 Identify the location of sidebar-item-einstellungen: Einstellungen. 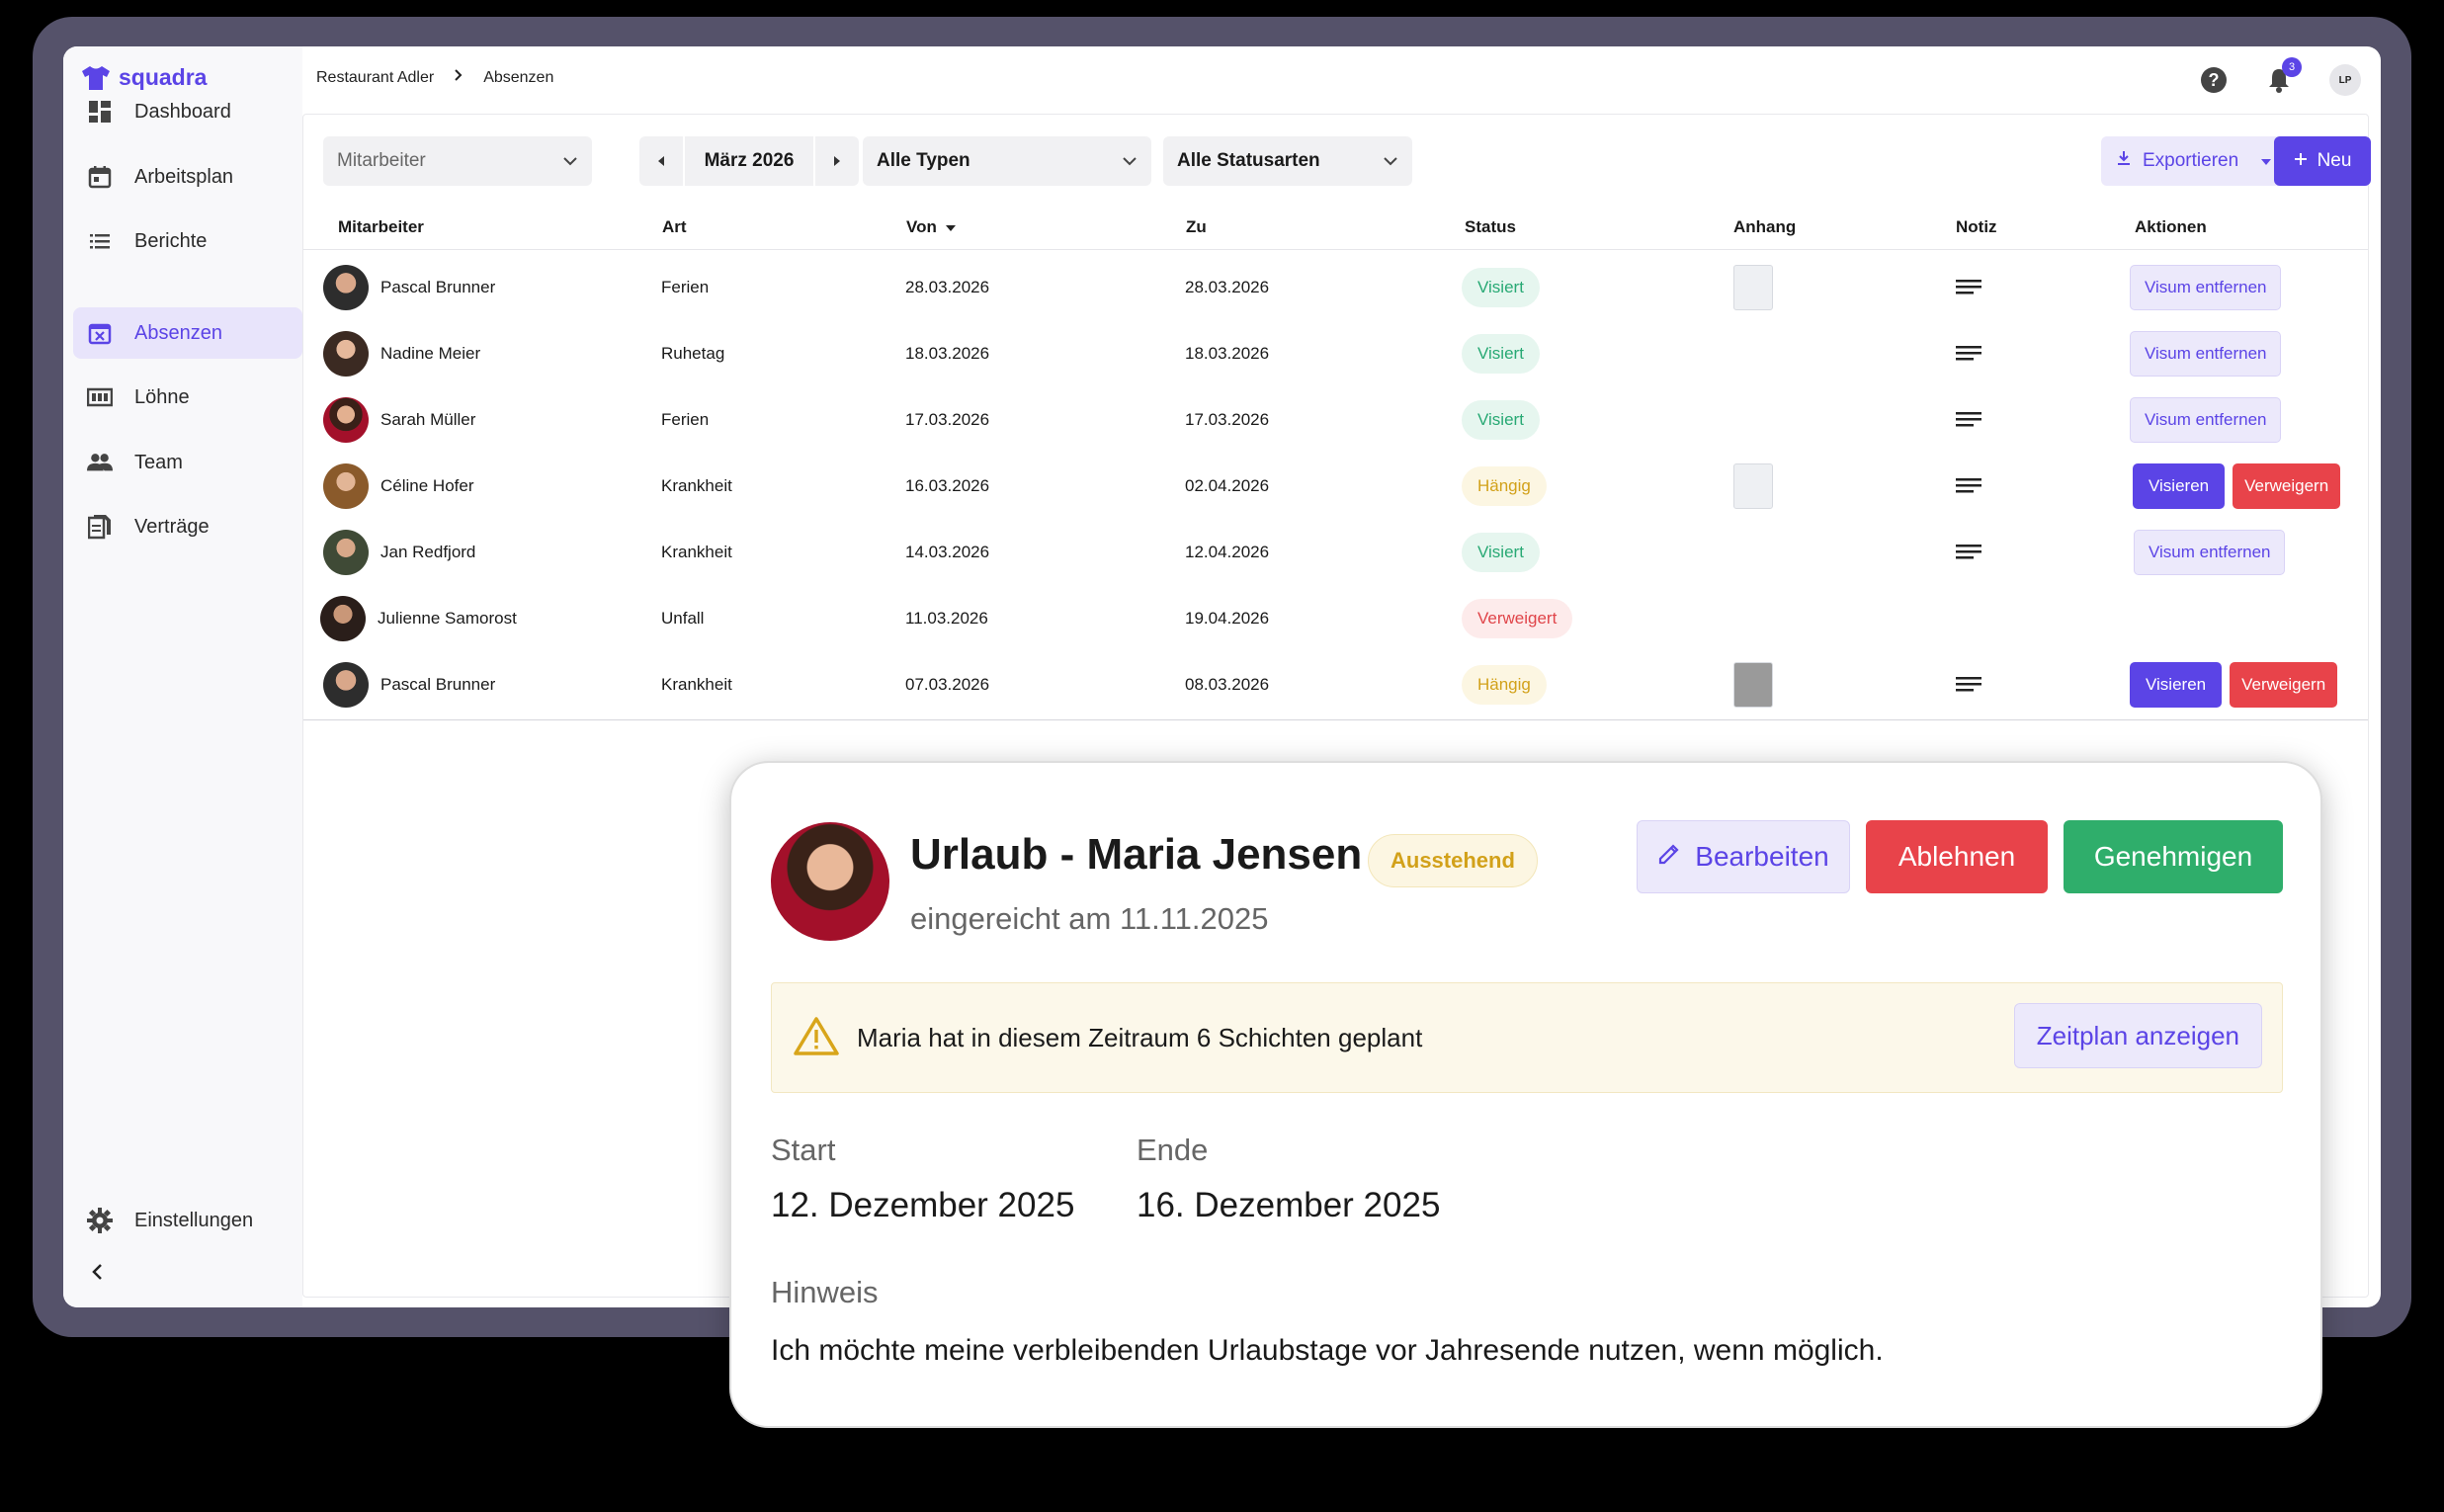
(188, 1220).